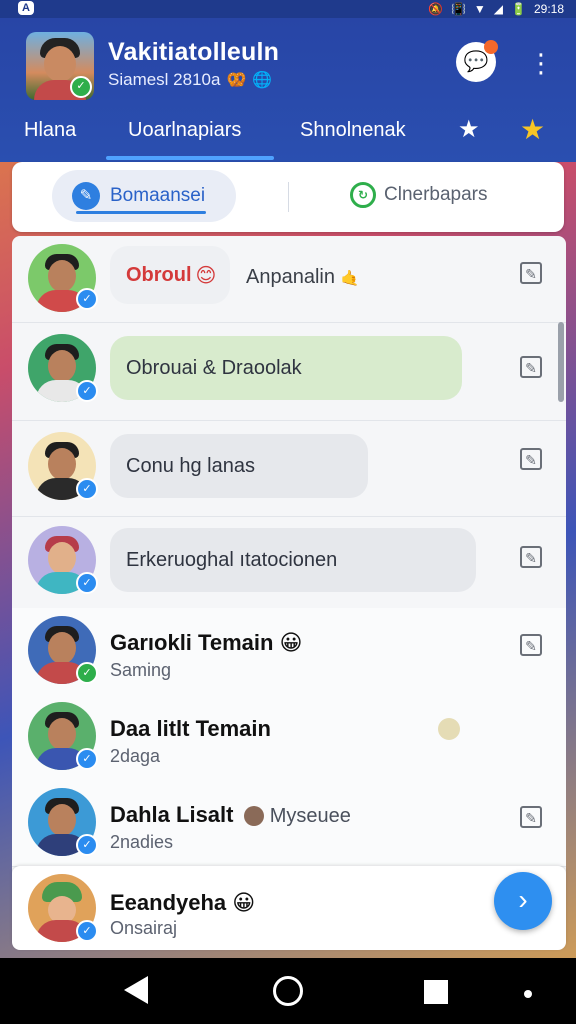 The width and height of the screenshot is (576, 1024). Describe the element at coordinates (142, 842) in the screenshot. I see `contact-status: 2nadies` at that location.